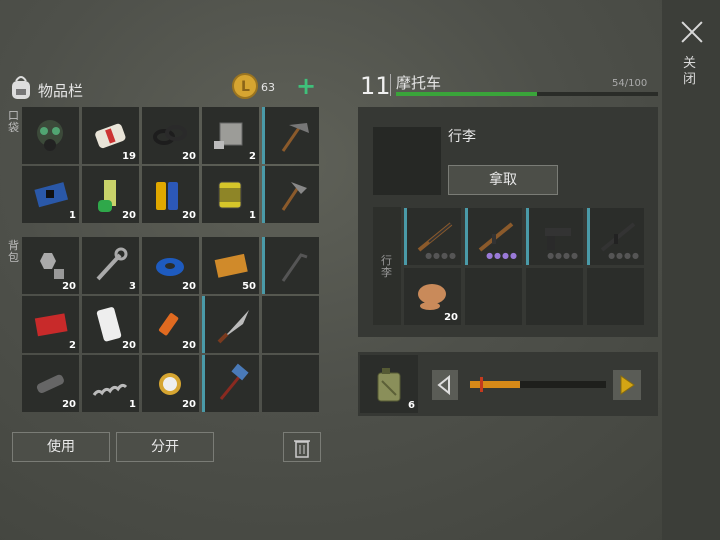  Describe the element at coordinates (294, 267) in the screenshot. I see `crowbar-icon` at that location.